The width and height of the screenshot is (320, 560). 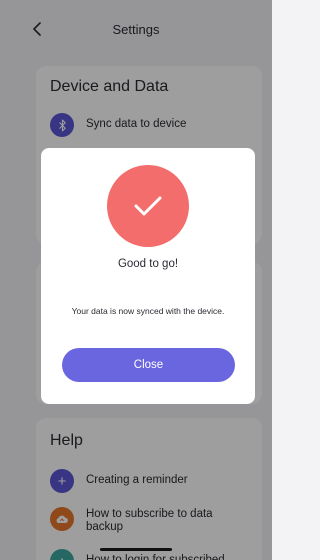 I want to click on checkmark-icon, so click(x=148, y=206).